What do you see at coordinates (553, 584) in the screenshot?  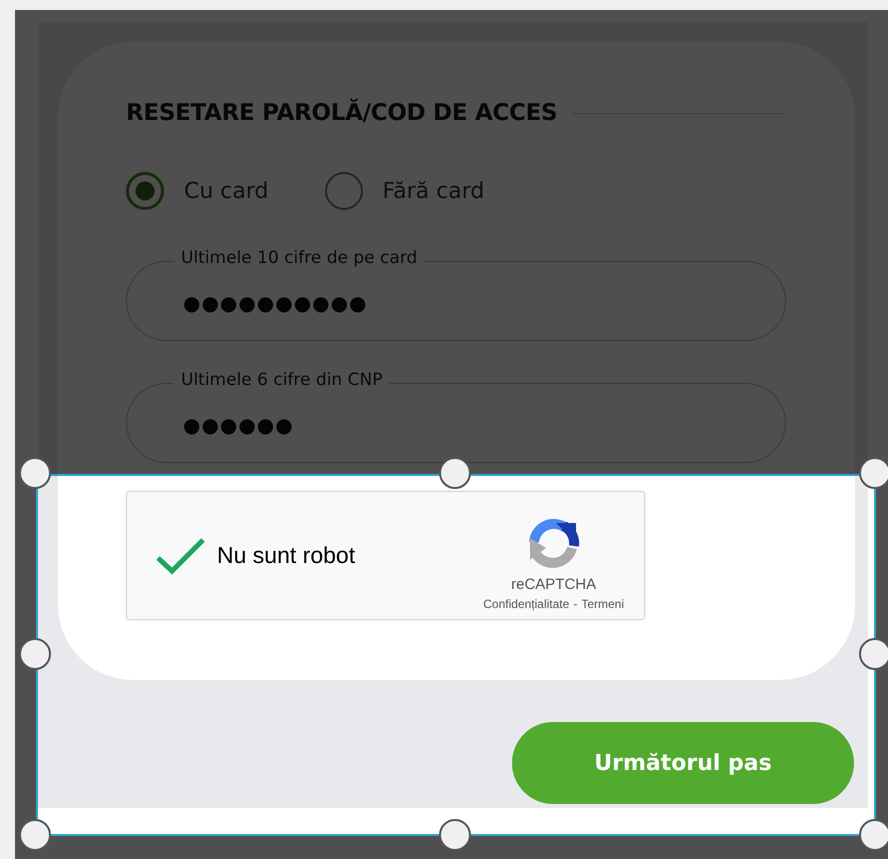 I see `recaptcha-brand: reCAPTCHA` at bounding box center [553, 584].